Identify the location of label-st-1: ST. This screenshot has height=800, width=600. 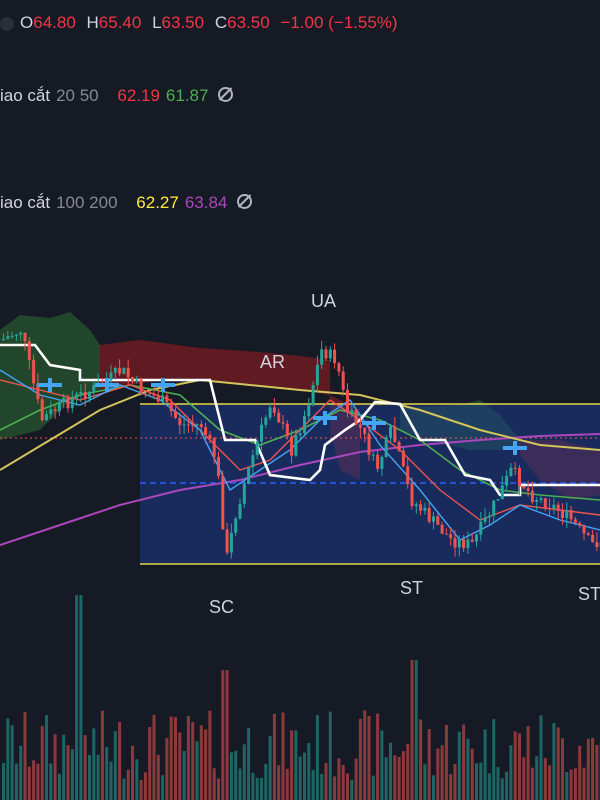
(411, 588).